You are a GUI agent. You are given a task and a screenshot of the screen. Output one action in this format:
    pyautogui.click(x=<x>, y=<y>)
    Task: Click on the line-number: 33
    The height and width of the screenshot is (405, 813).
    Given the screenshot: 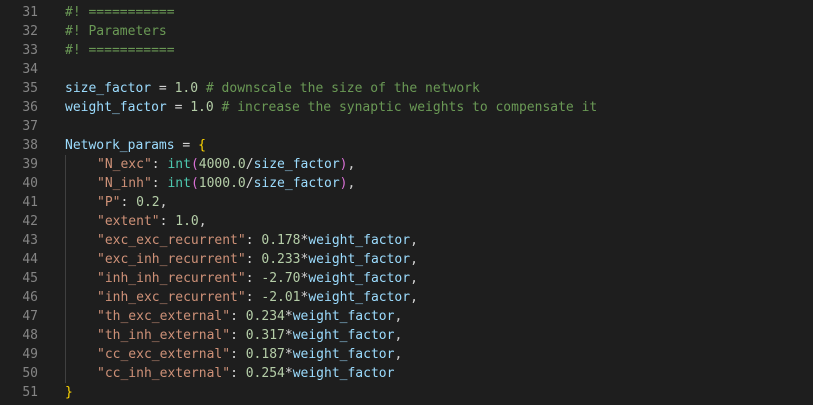 What is the action you would take?
    pyautogui.click(x=30, y=50)
    